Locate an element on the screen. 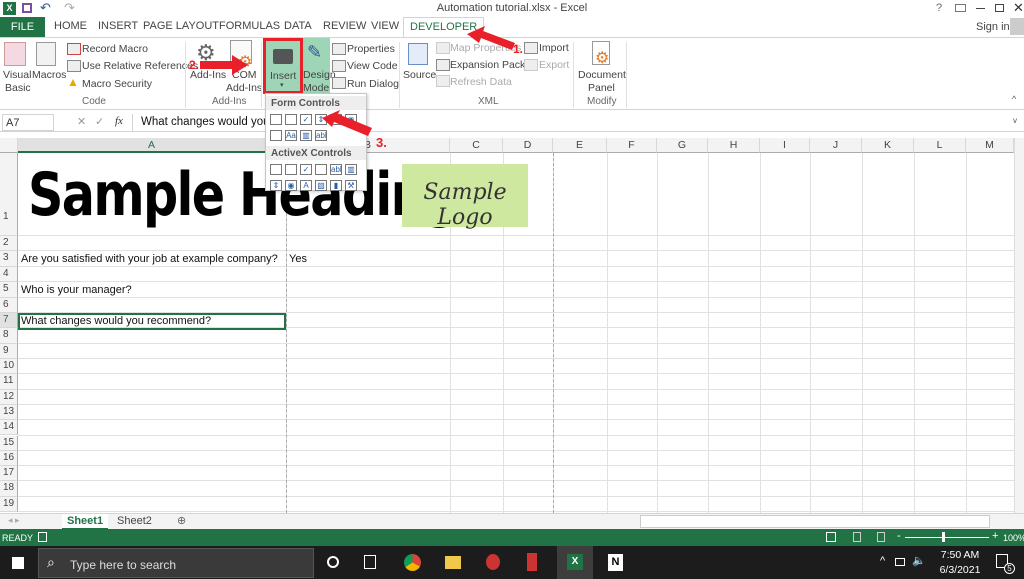 This screenshot has width=1024, height=579. zoom-out-button: - is located at coordinates (899, 536).